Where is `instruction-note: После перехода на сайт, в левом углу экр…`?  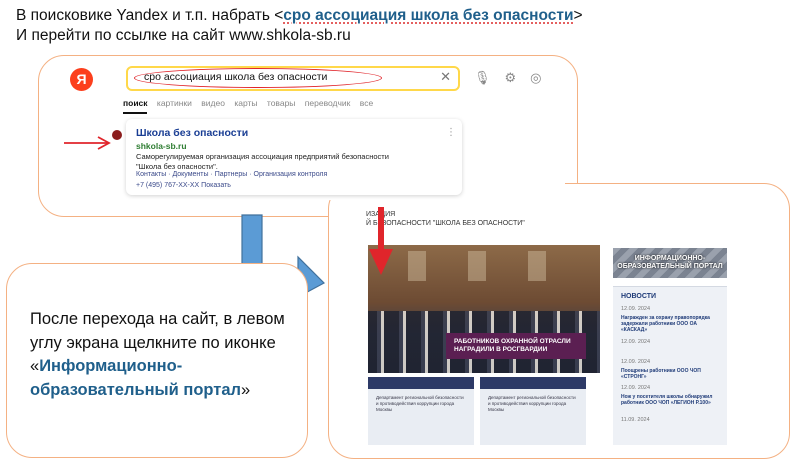
instruction-note: После перехода на сайт, в левом углу экр… is located at coordinates (165, 355).